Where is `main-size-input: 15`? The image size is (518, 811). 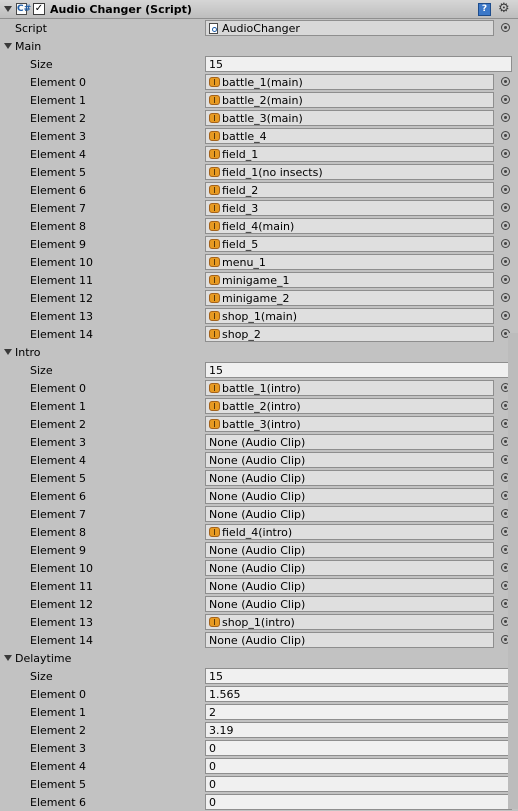 main-size-input: 15 is located at coordinates (358, 64).